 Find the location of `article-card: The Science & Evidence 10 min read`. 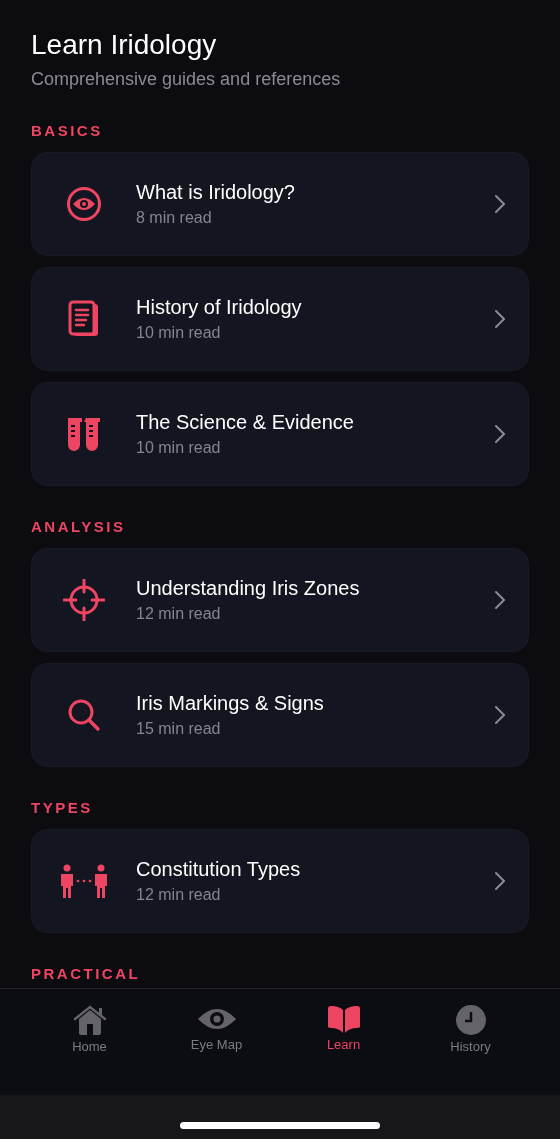

article-card: The Science & Evidence 10 min read is located at coordinates (280, 434).